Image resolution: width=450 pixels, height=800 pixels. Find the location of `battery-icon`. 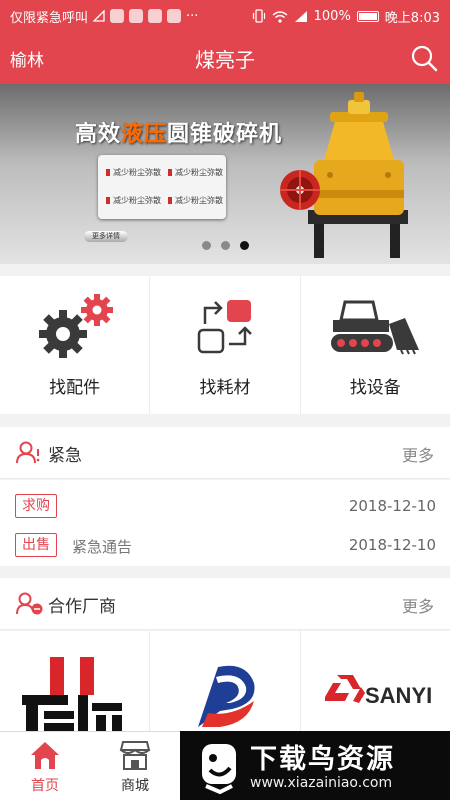

battery-icon is located at coordinates (367, 16).